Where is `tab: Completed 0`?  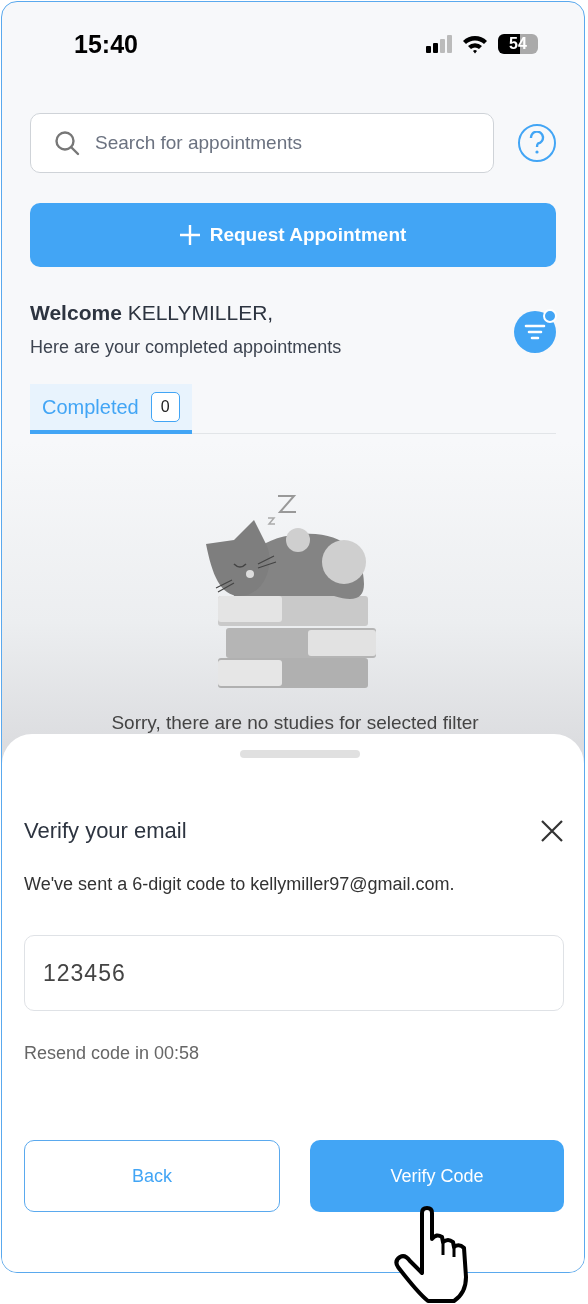
tab: Completed 0 is located at coordinates (111, 409).